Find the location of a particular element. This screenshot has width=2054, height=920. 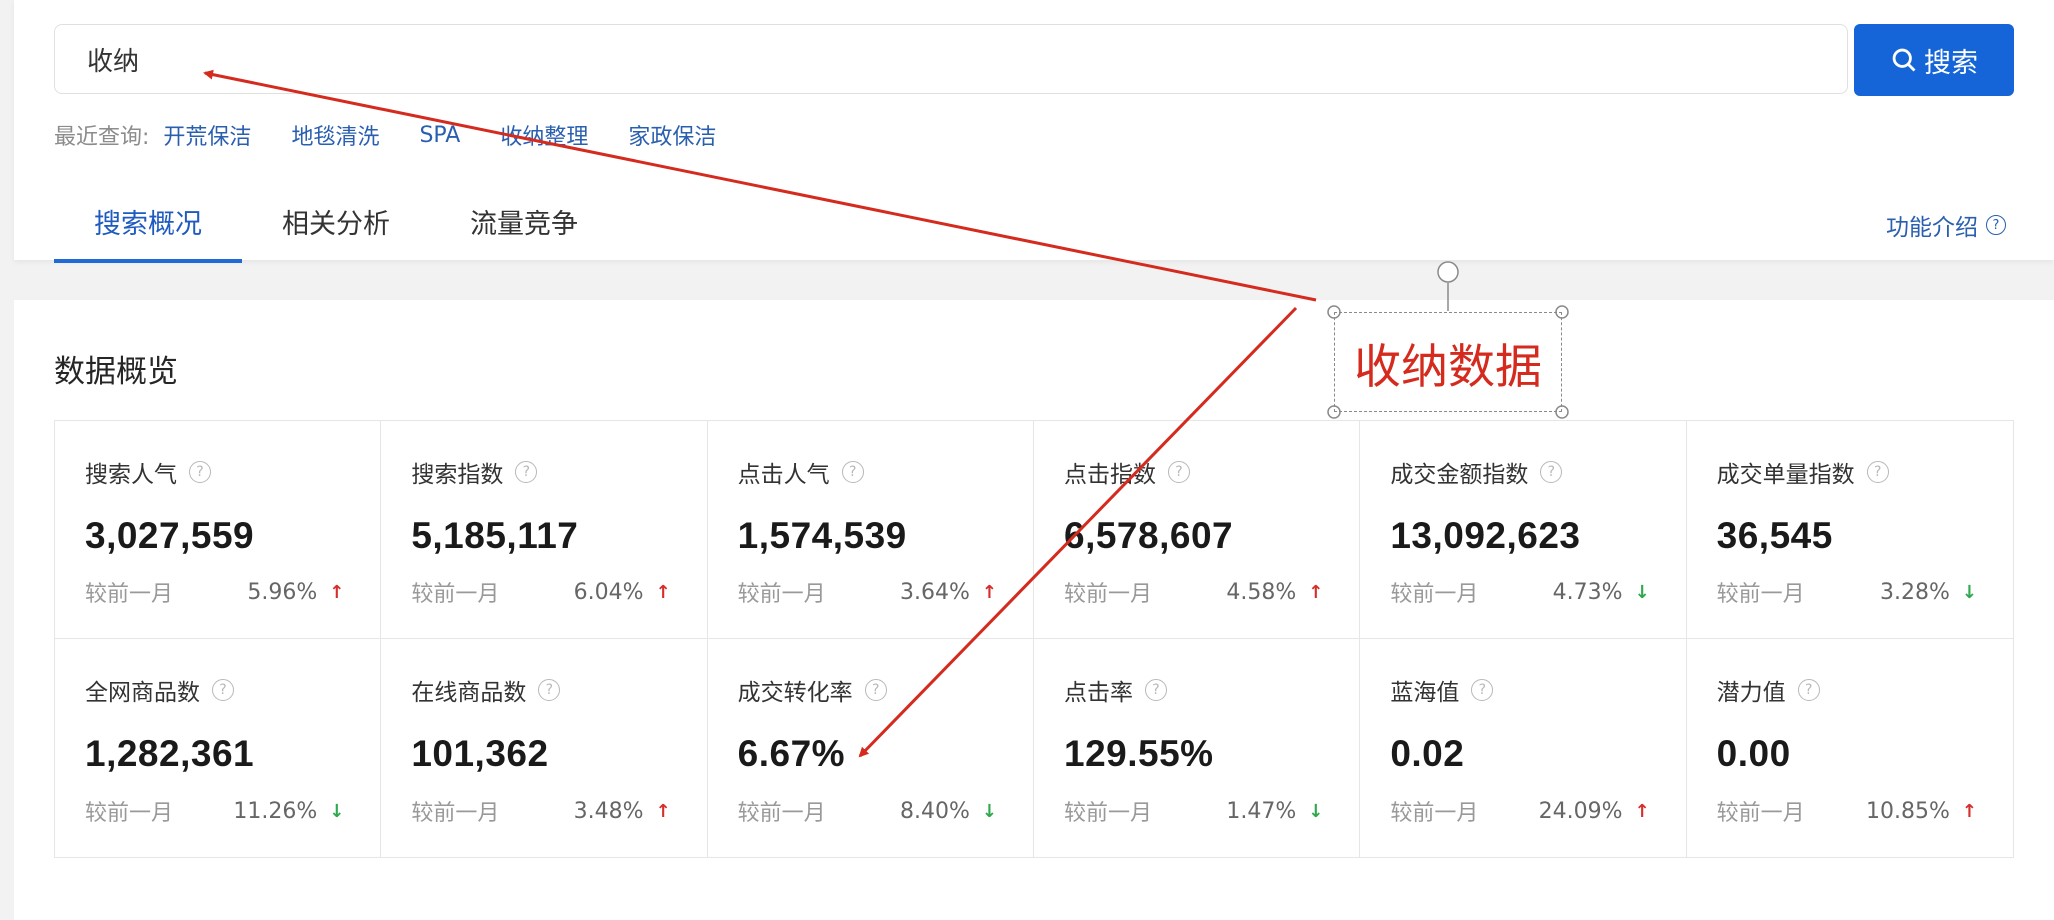

metric-compare: 较前一月 11.26% ↓ is located at coordinates (214, 811).